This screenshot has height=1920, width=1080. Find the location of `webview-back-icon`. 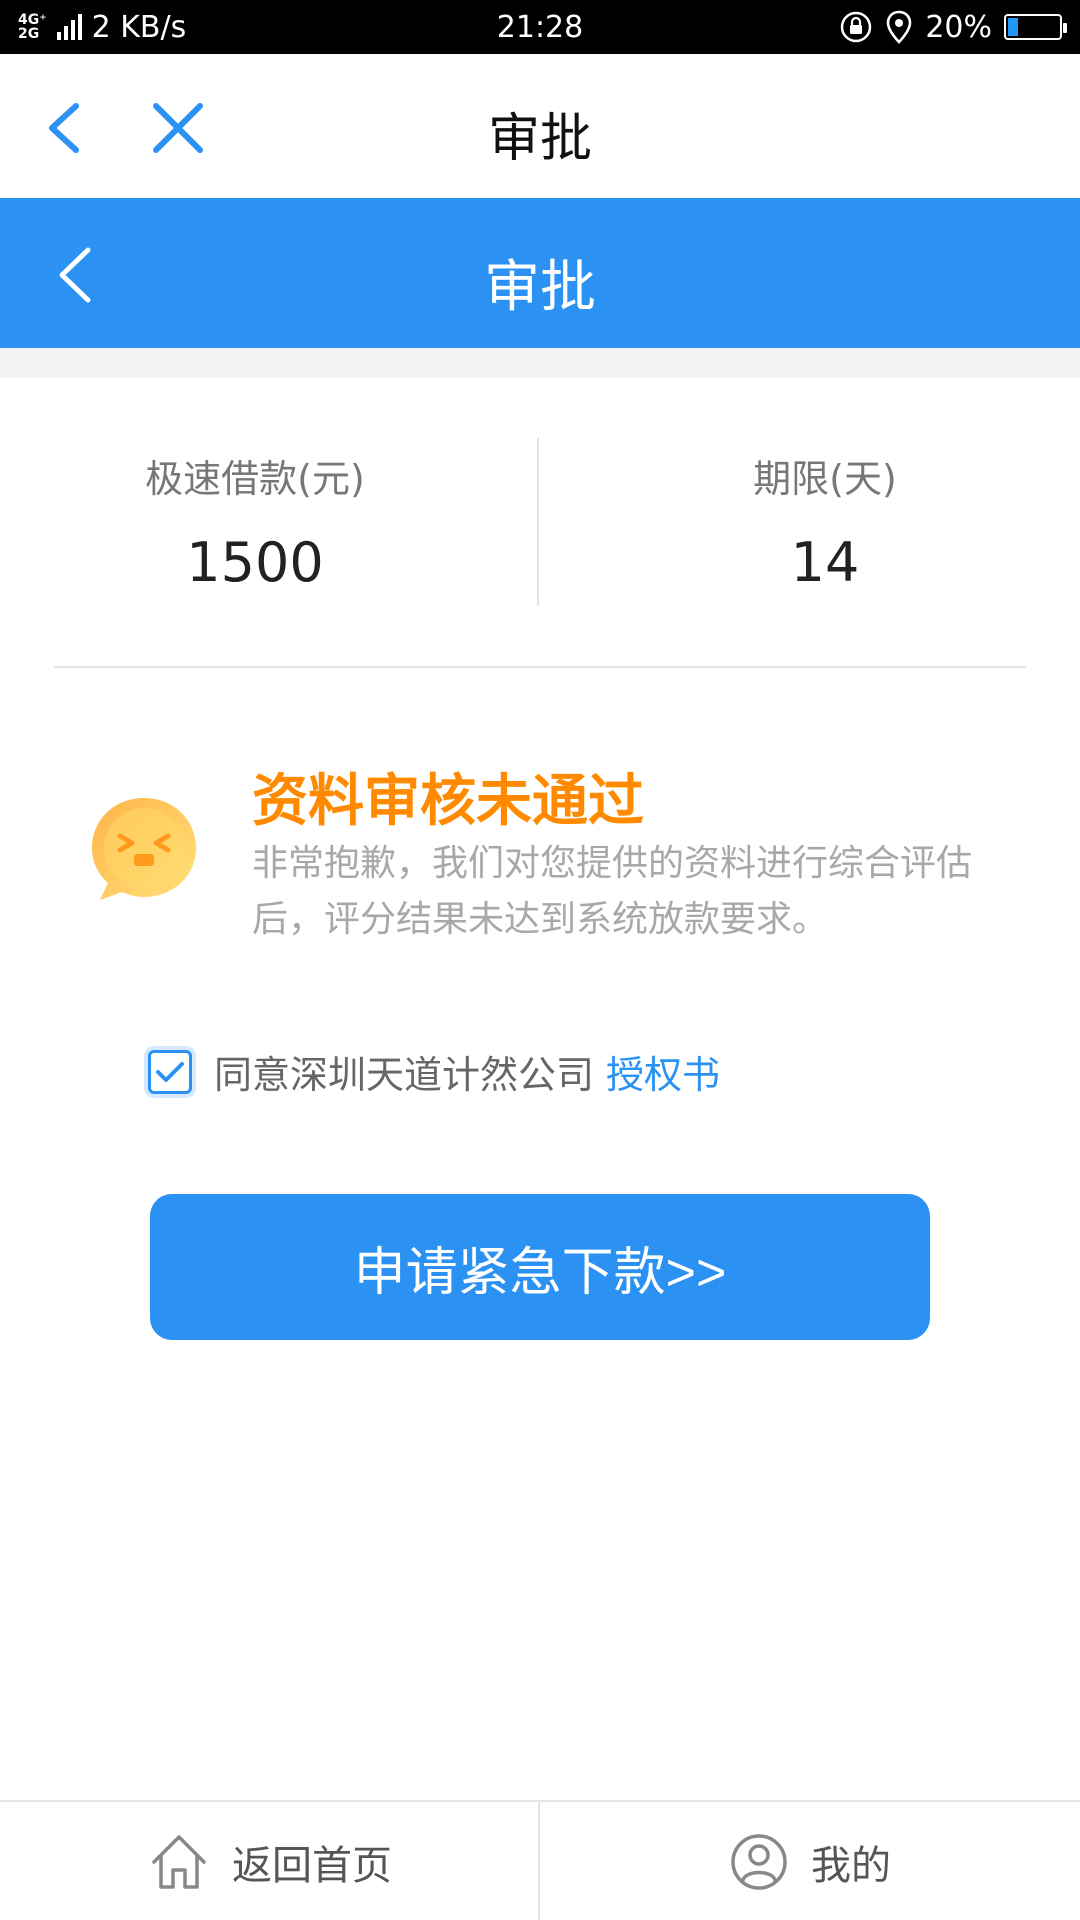

webview-back-icon is located at coordinates (65, 128).